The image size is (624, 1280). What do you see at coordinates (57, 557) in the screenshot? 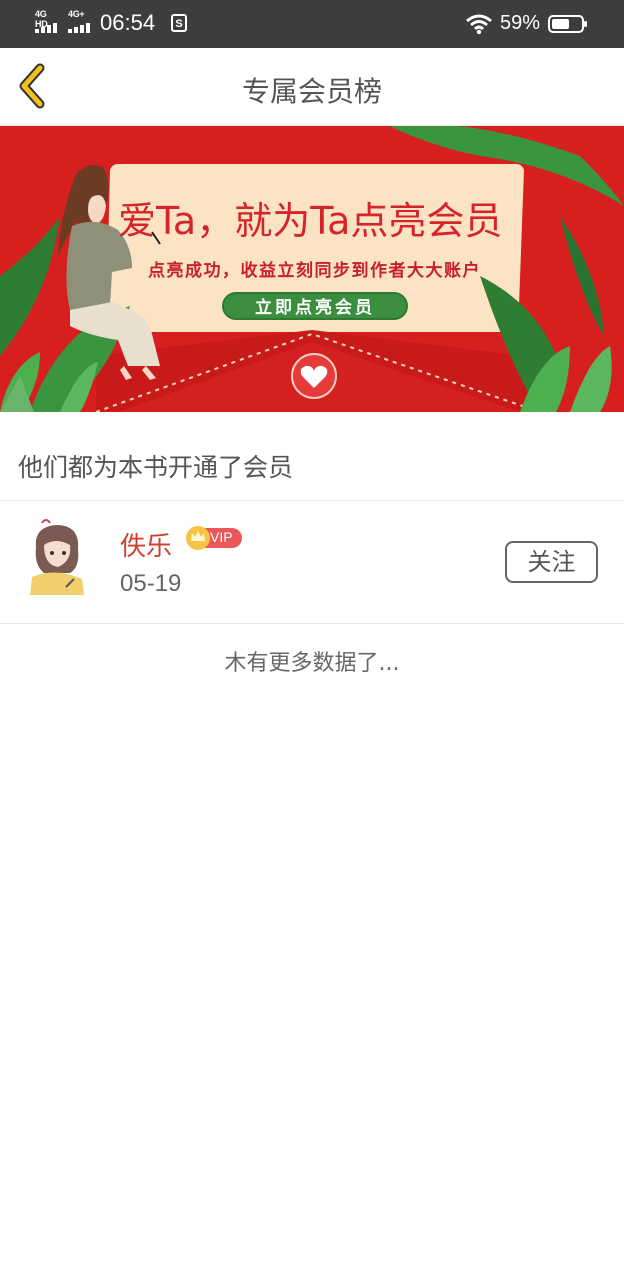
I see `avatar` at bounding box center [57, 557].